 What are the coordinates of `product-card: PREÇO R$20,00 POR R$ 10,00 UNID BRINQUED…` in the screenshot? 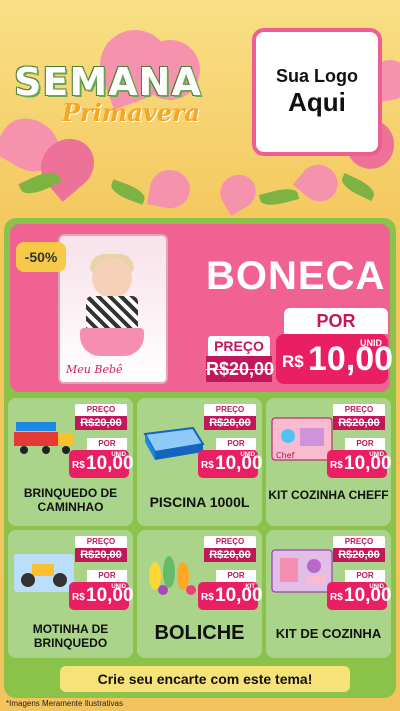 It's located at (70, 462).